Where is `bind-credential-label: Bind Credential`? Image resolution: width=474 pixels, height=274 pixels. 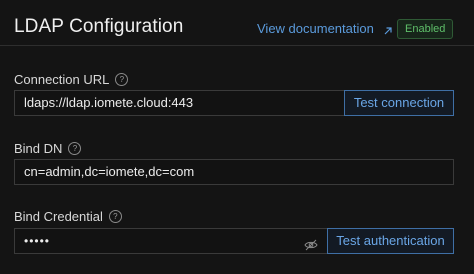
bind-credential-label: Bind Credential is located at coordinates (58, 216).